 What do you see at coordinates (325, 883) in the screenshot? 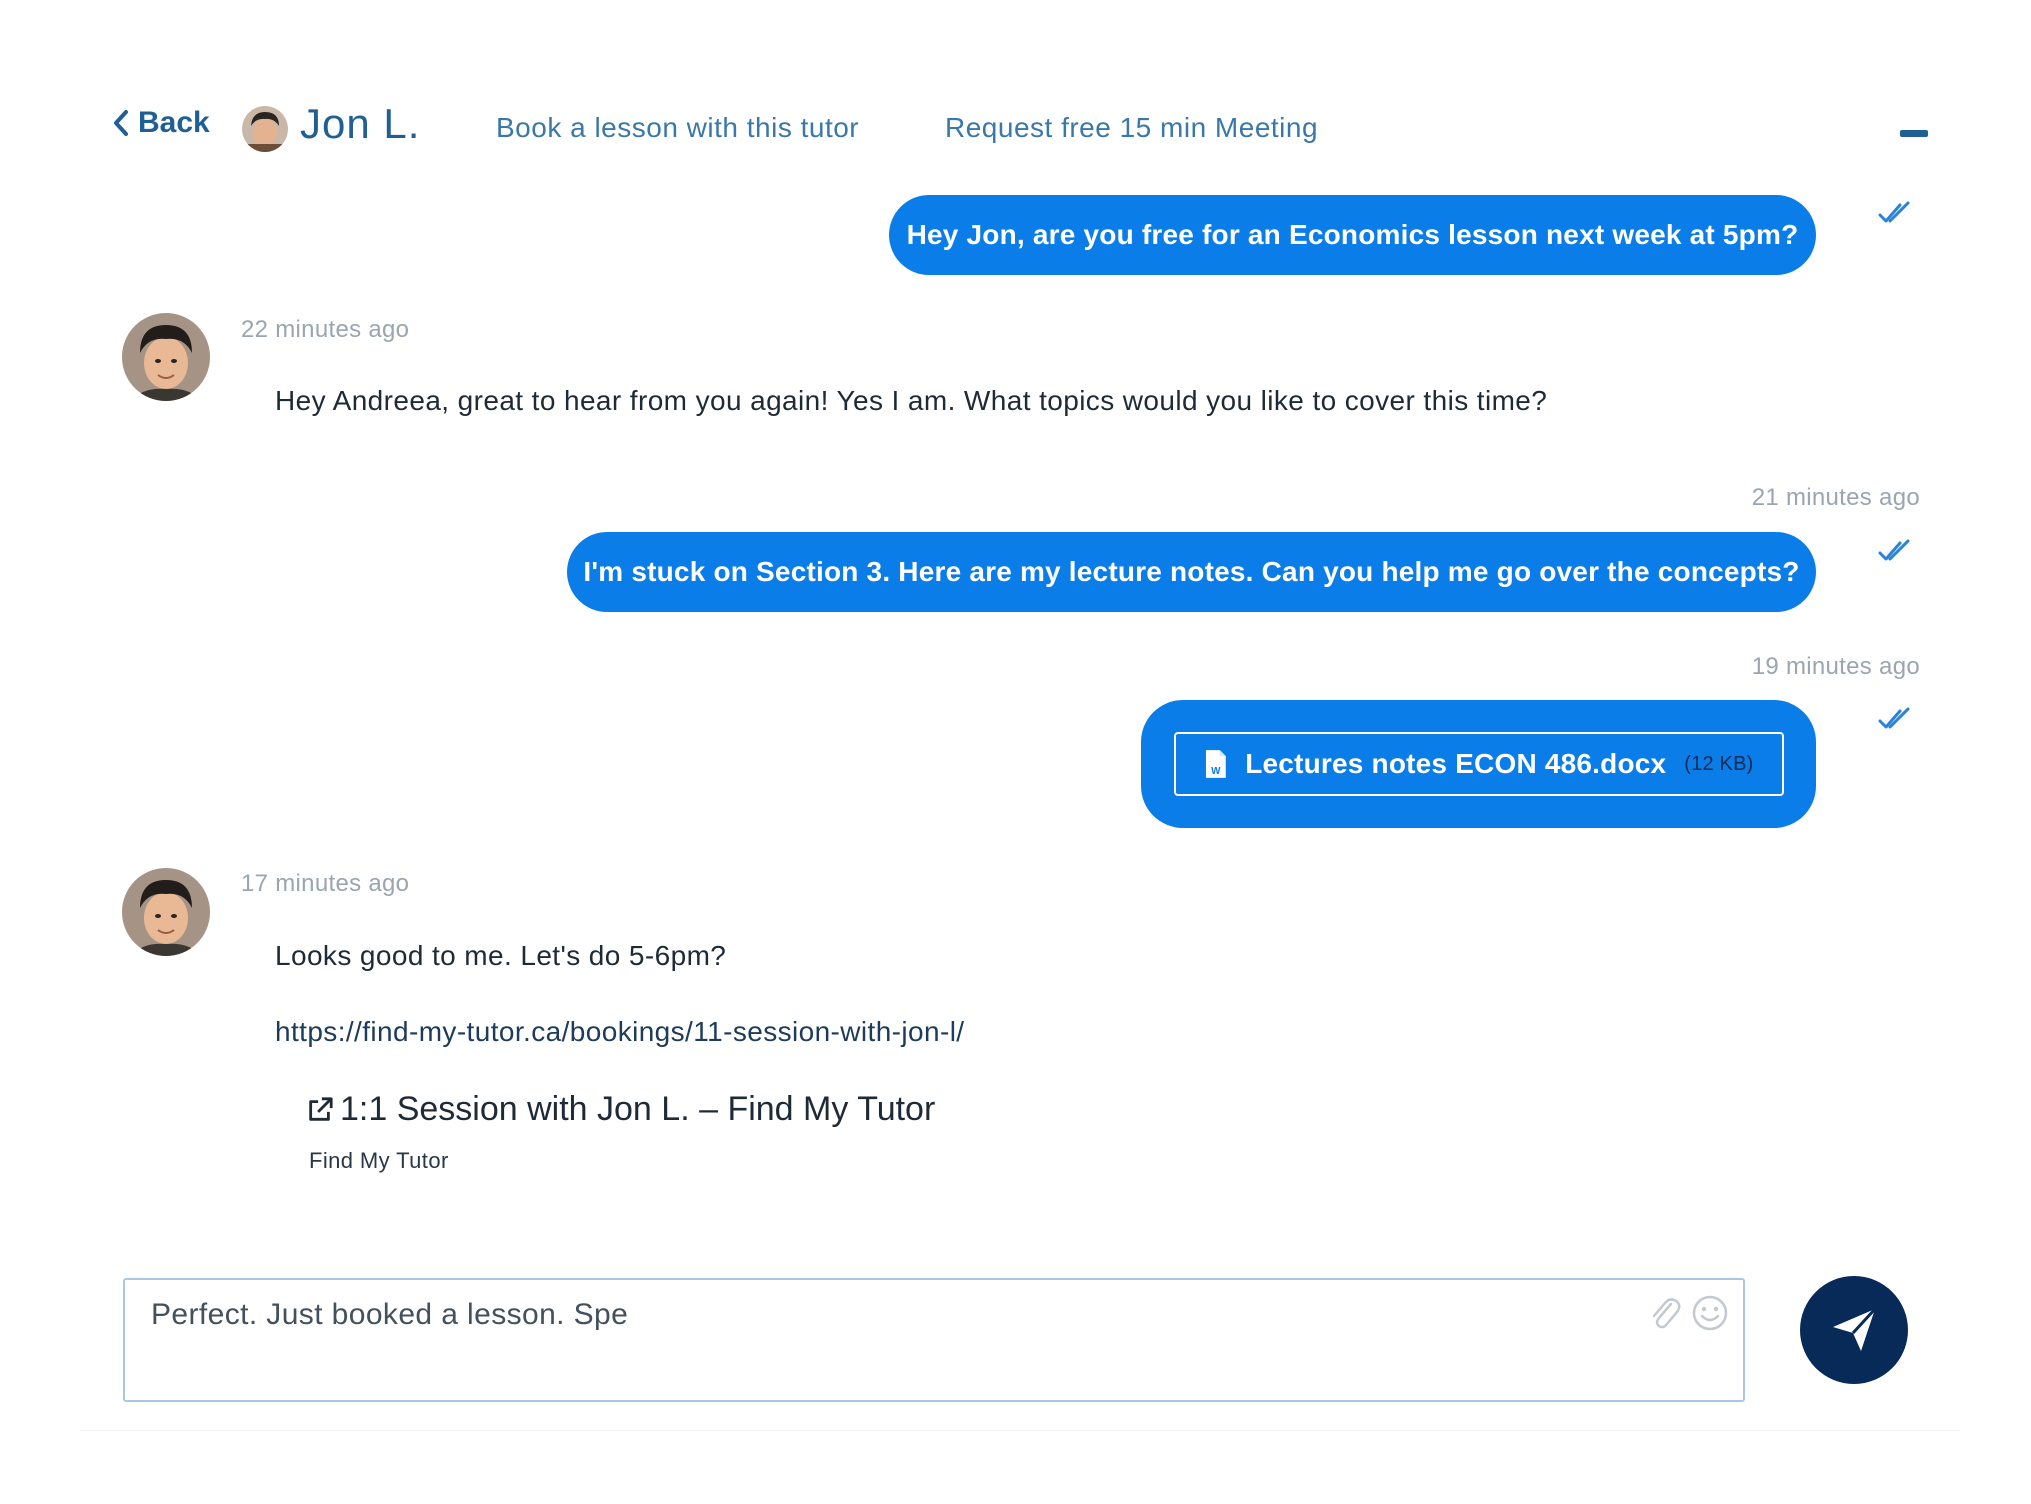
I see `message-timestamp: 17 minutes ago` at bounding box center [325, 883].